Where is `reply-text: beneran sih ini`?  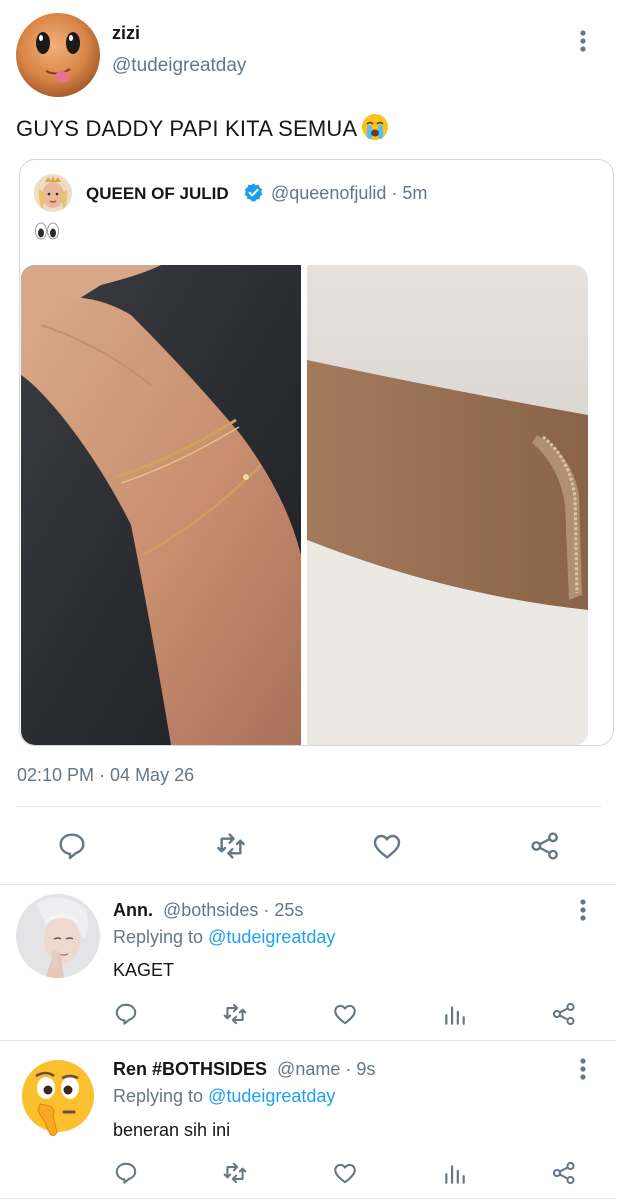
reply-text: beneran sih ini is located at coordinates (172, 1130).